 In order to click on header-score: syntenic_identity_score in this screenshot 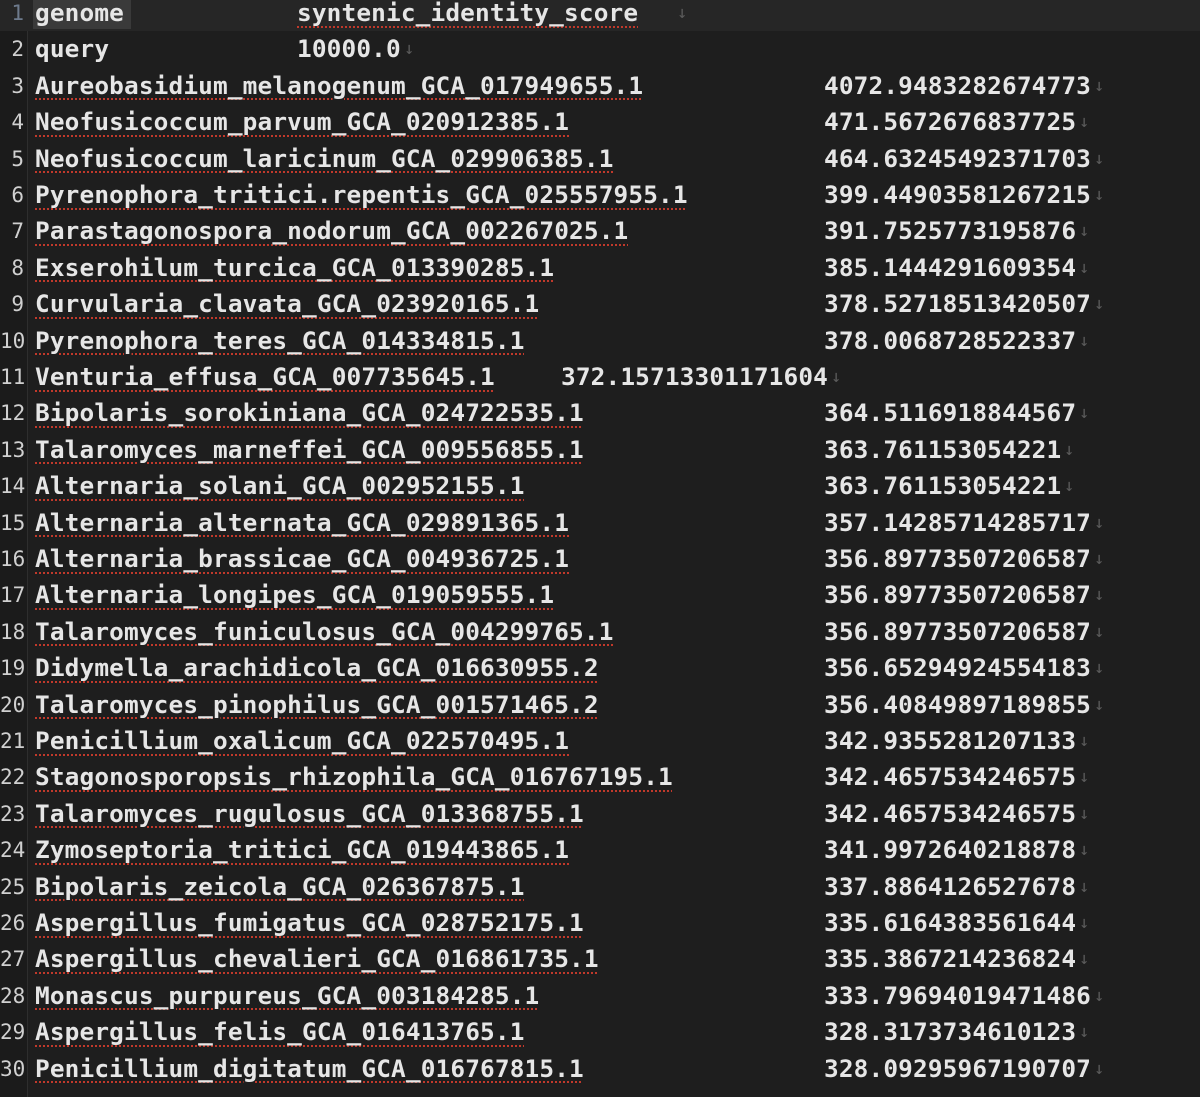, I will do `click(468, 13)`.